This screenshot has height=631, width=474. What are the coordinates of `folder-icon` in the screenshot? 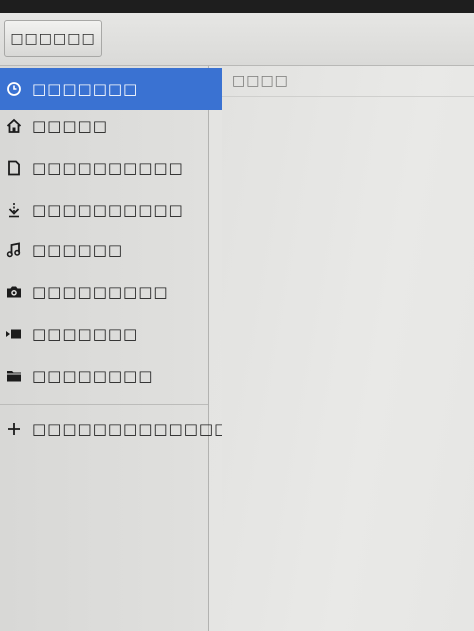 It's located at (14, 376).